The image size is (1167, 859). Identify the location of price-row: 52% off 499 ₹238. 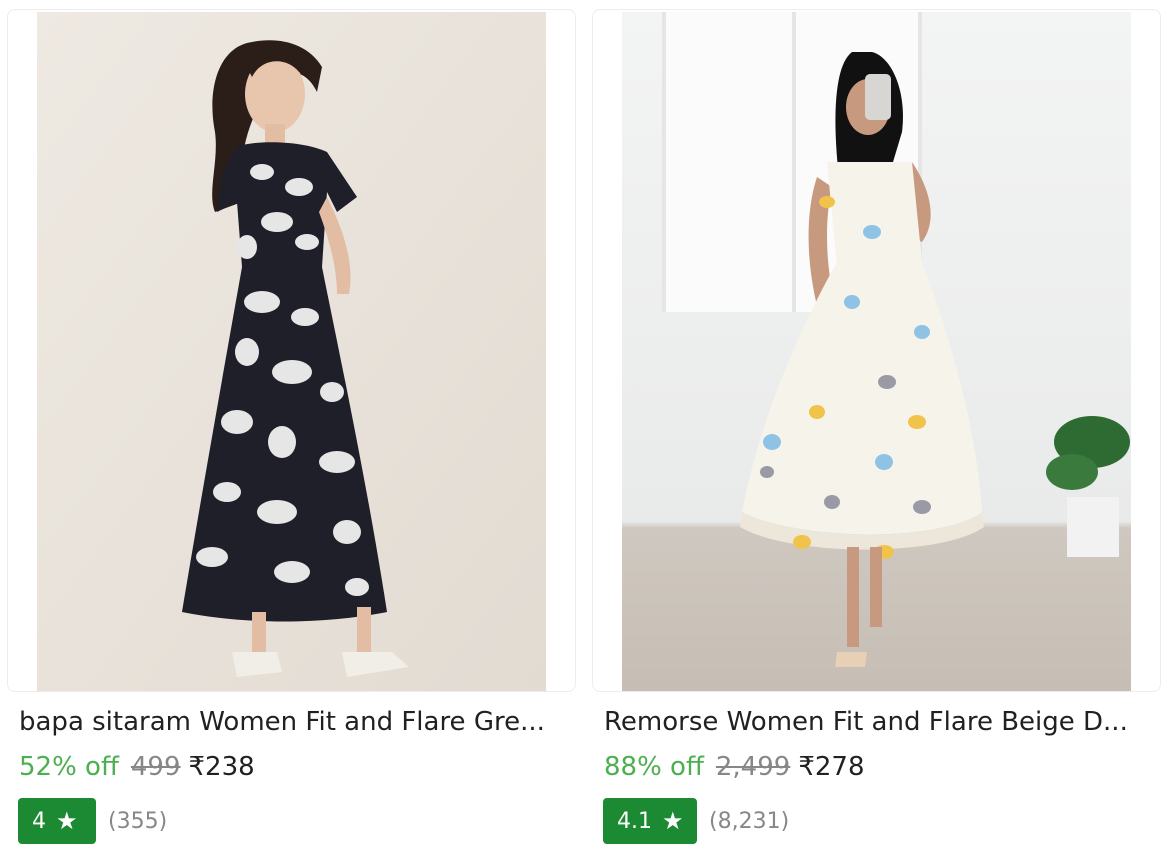
(137, 767).